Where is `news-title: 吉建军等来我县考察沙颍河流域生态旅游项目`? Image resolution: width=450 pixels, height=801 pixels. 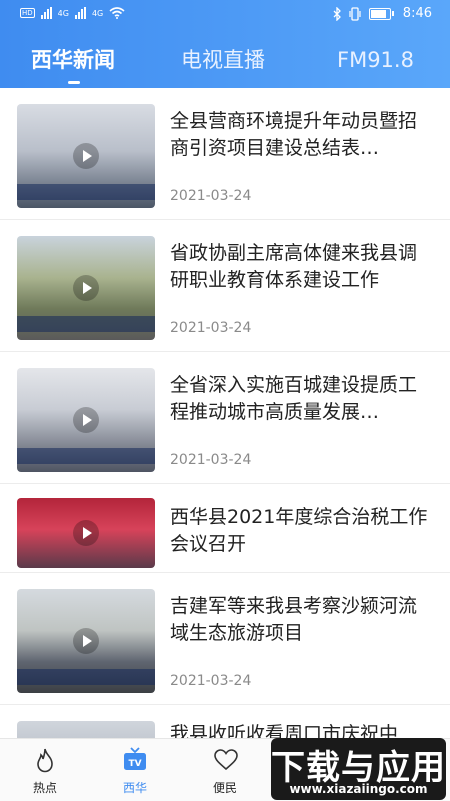
news-title: 吉建军等来我县考察沙颍河流域生态旅游项目 is located at coordinates (299, 620).